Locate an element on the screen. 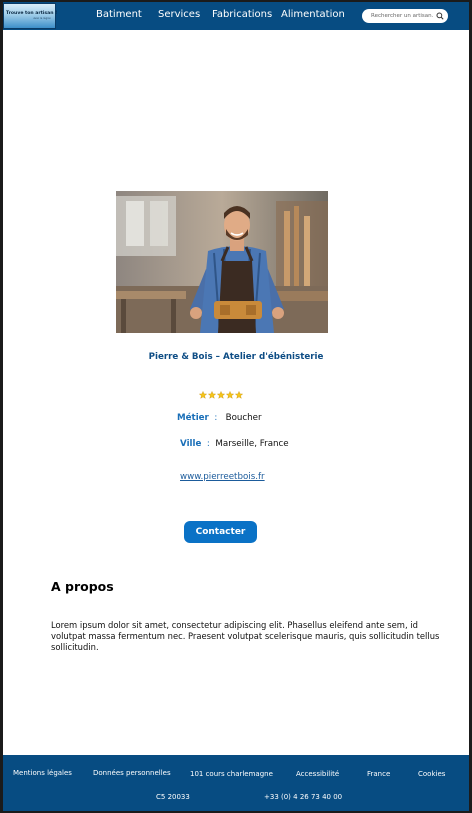 The height and width of the screenshot is (813, 472). artisan-photo is located at coordinates (222, 262).